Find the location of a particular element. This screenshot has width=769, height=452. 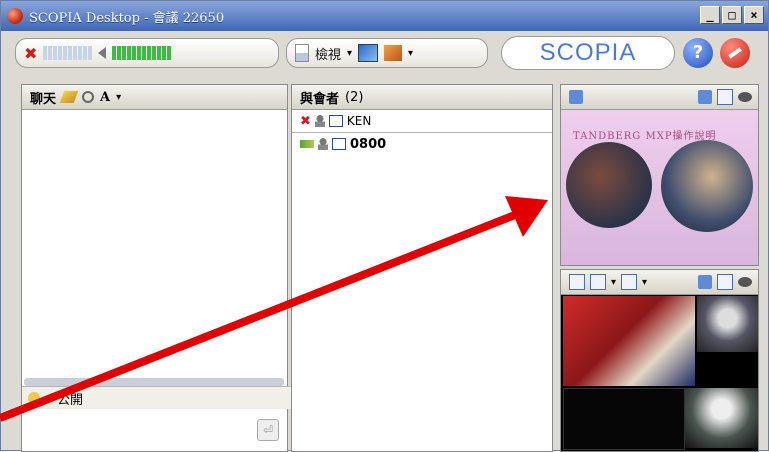

participants-count: (2) is located at coordinates (354, 97).